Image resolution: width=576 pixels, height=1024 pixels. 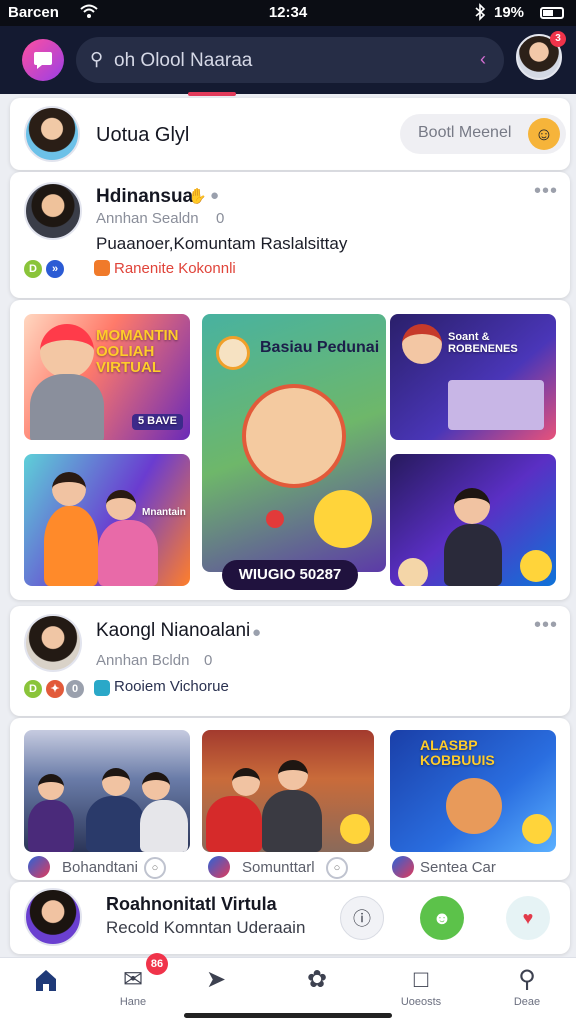 What do you see at coordinates (216, 981) in the screenshot?
I see `nav-send: ➤` at bounding box center [216, 981].